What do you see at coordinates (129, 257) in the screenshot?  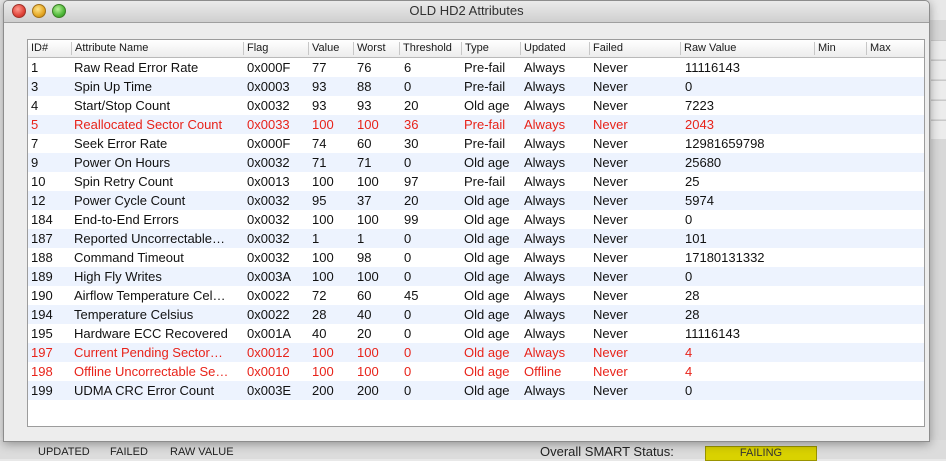 I see `cell-name: Command Timeout` at bounding box center [129, 257].